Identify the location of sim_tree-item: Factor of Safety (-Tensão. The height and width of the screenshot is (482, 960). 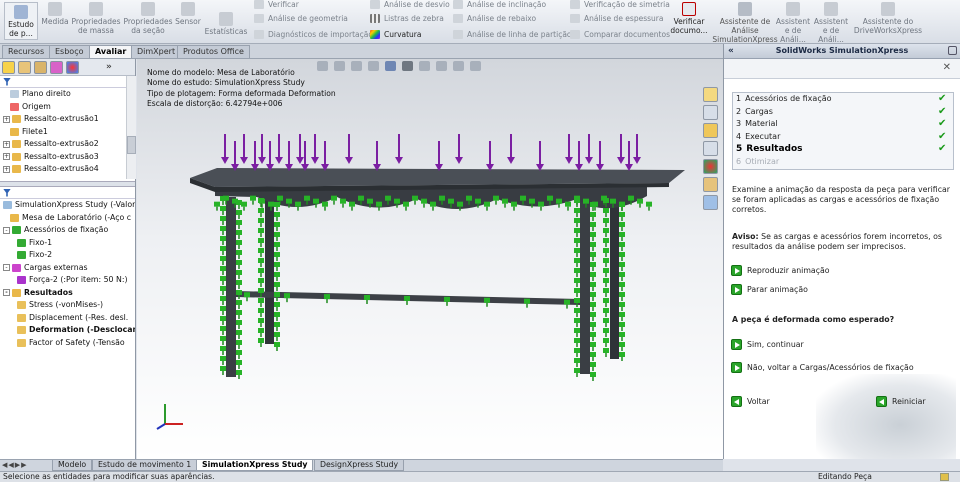
(67, 343).